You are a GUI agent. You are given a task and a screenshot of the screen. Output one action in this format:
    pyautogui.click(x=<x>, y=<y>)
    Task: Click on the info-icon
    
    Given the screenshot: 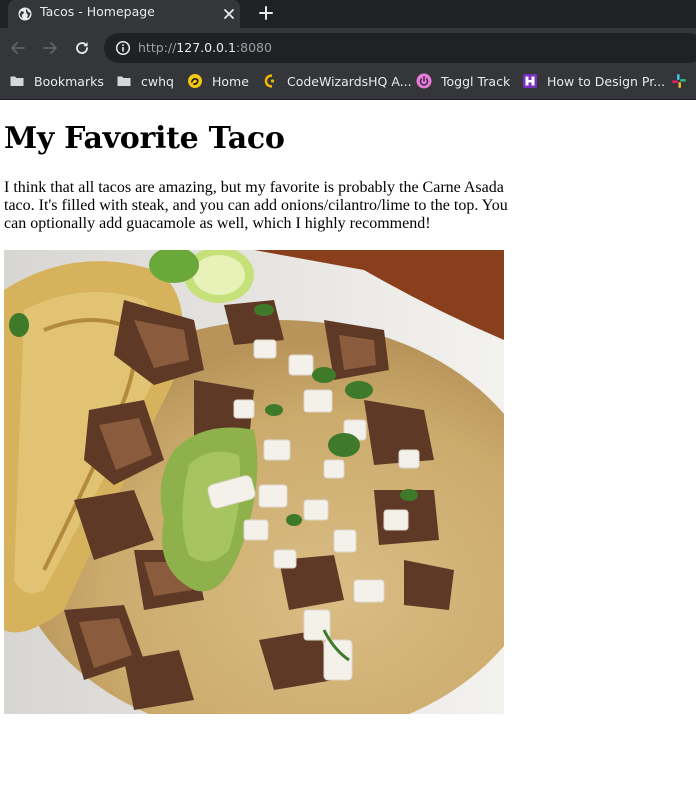 What is the action you would take?
    pyautogui.click(x=123, y=48)
    